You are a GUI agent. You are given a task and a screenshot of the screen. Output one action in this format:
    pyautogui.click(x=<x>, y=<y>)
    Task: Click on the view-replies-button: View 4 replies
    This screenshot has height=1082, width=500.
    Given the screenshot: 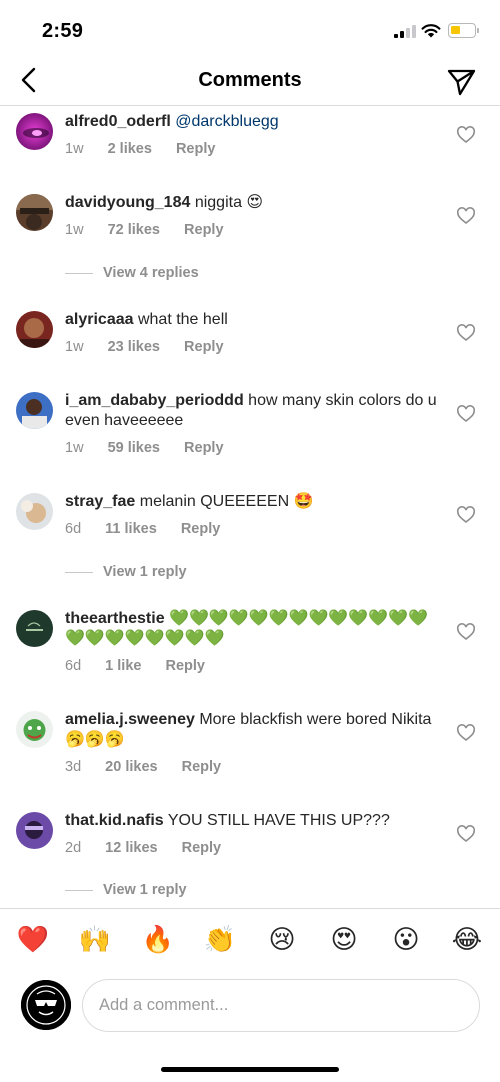 What is the action you would take?
    pyautogui.click(x=132, y=273)
    